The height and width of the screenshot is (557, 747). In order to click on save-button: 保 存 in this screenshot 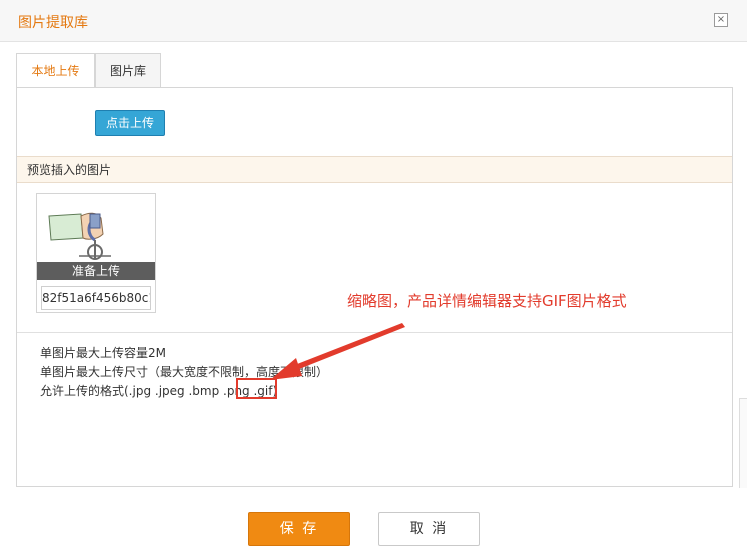, I will do `click(299, 529)`.